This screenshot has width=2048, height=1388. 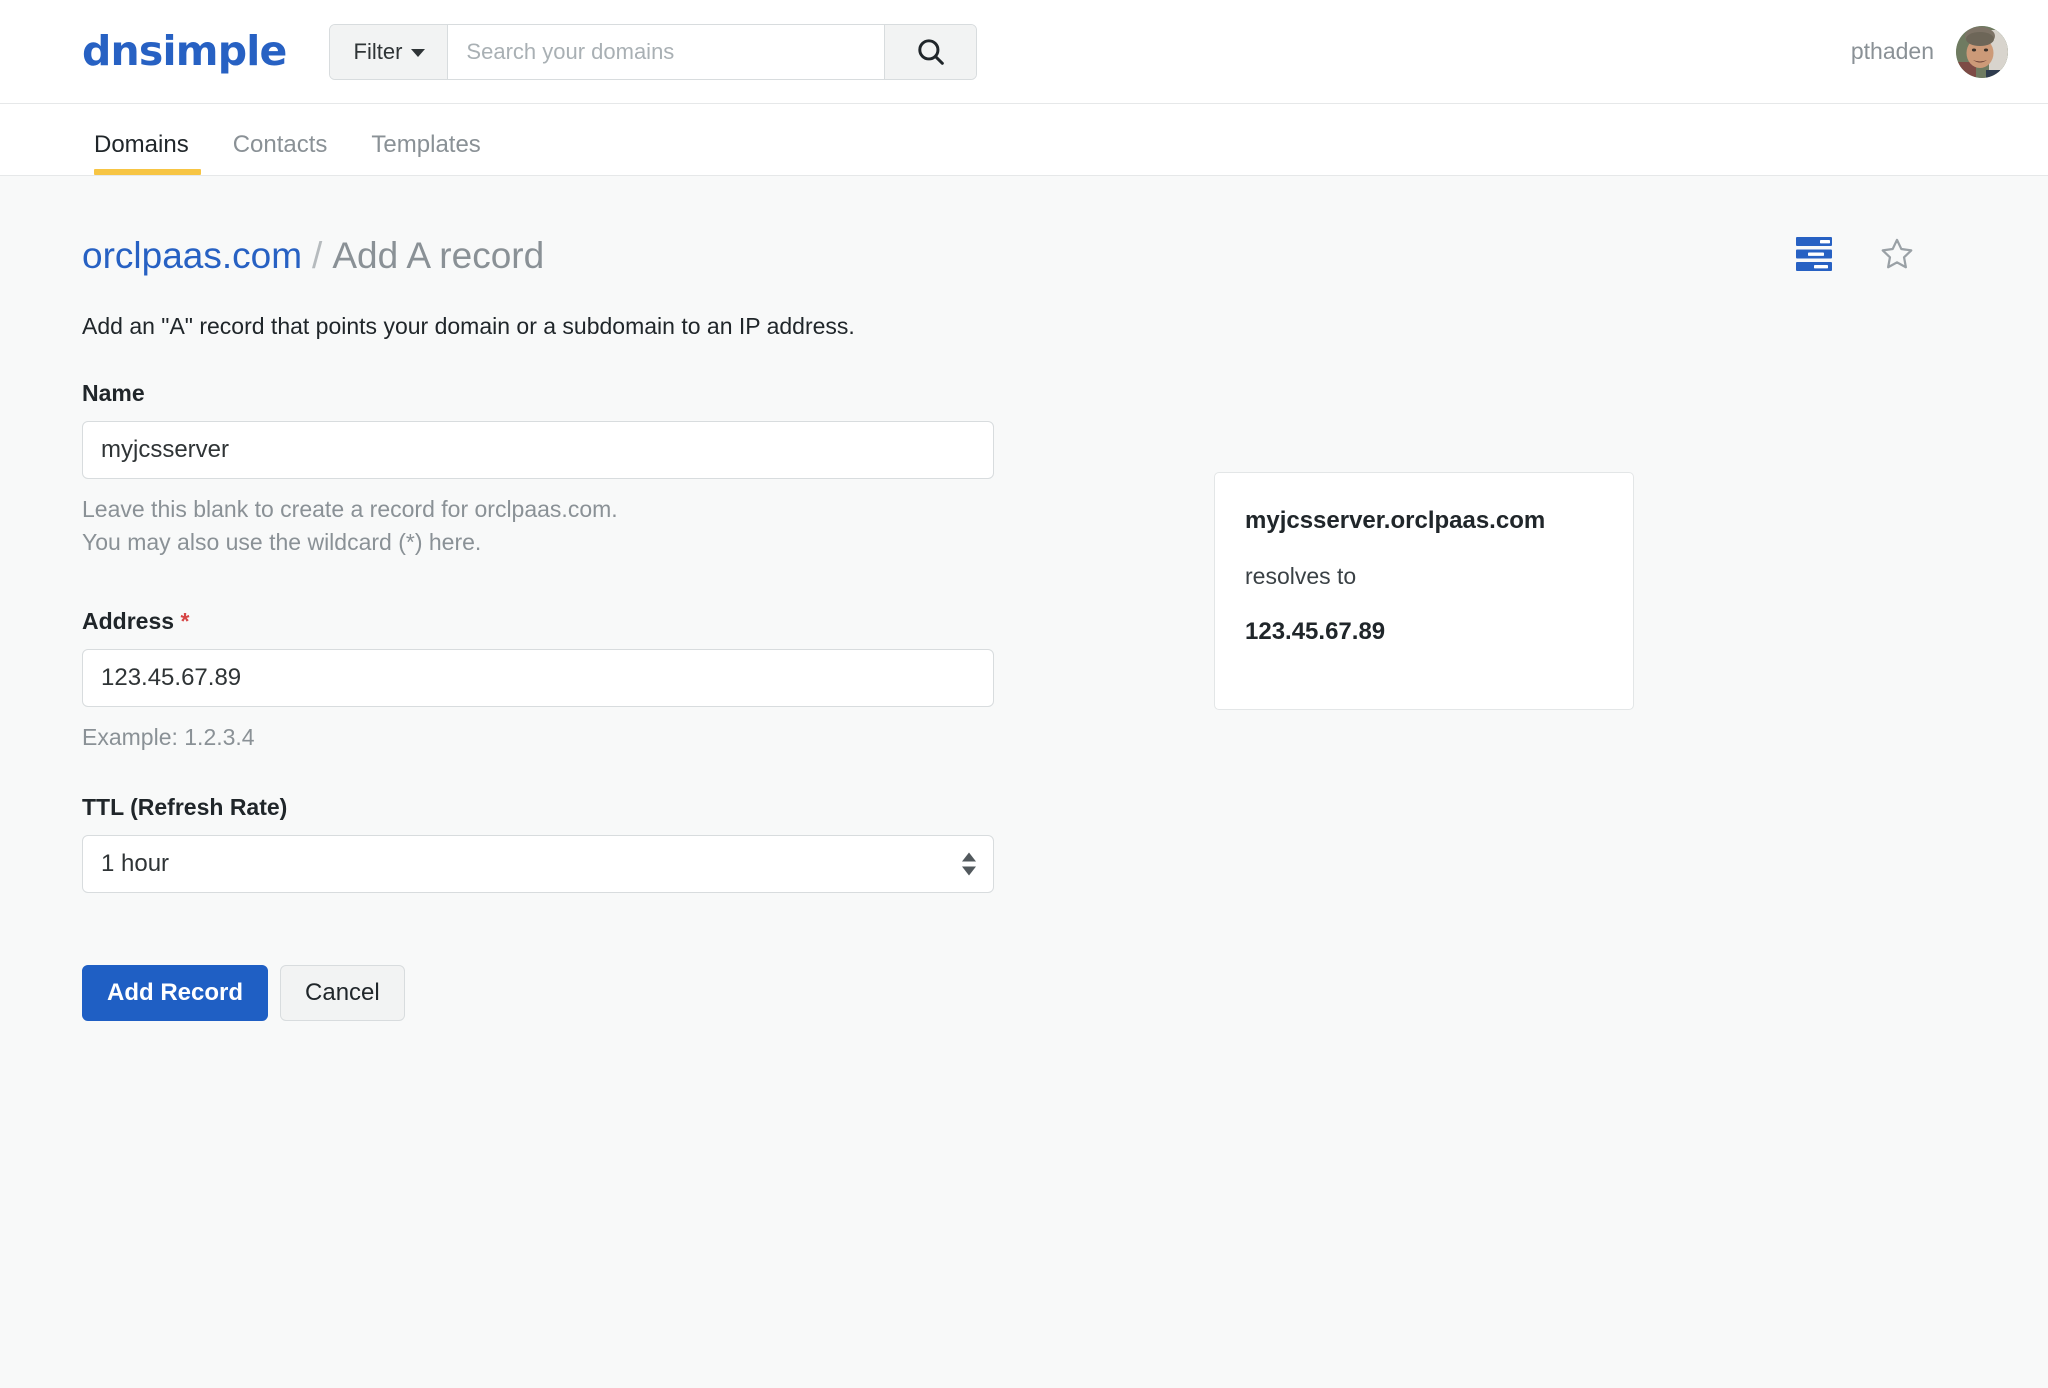 I want to click on breadcrumb: orclpaas.com / Add A record, so click(x=313, y=256).